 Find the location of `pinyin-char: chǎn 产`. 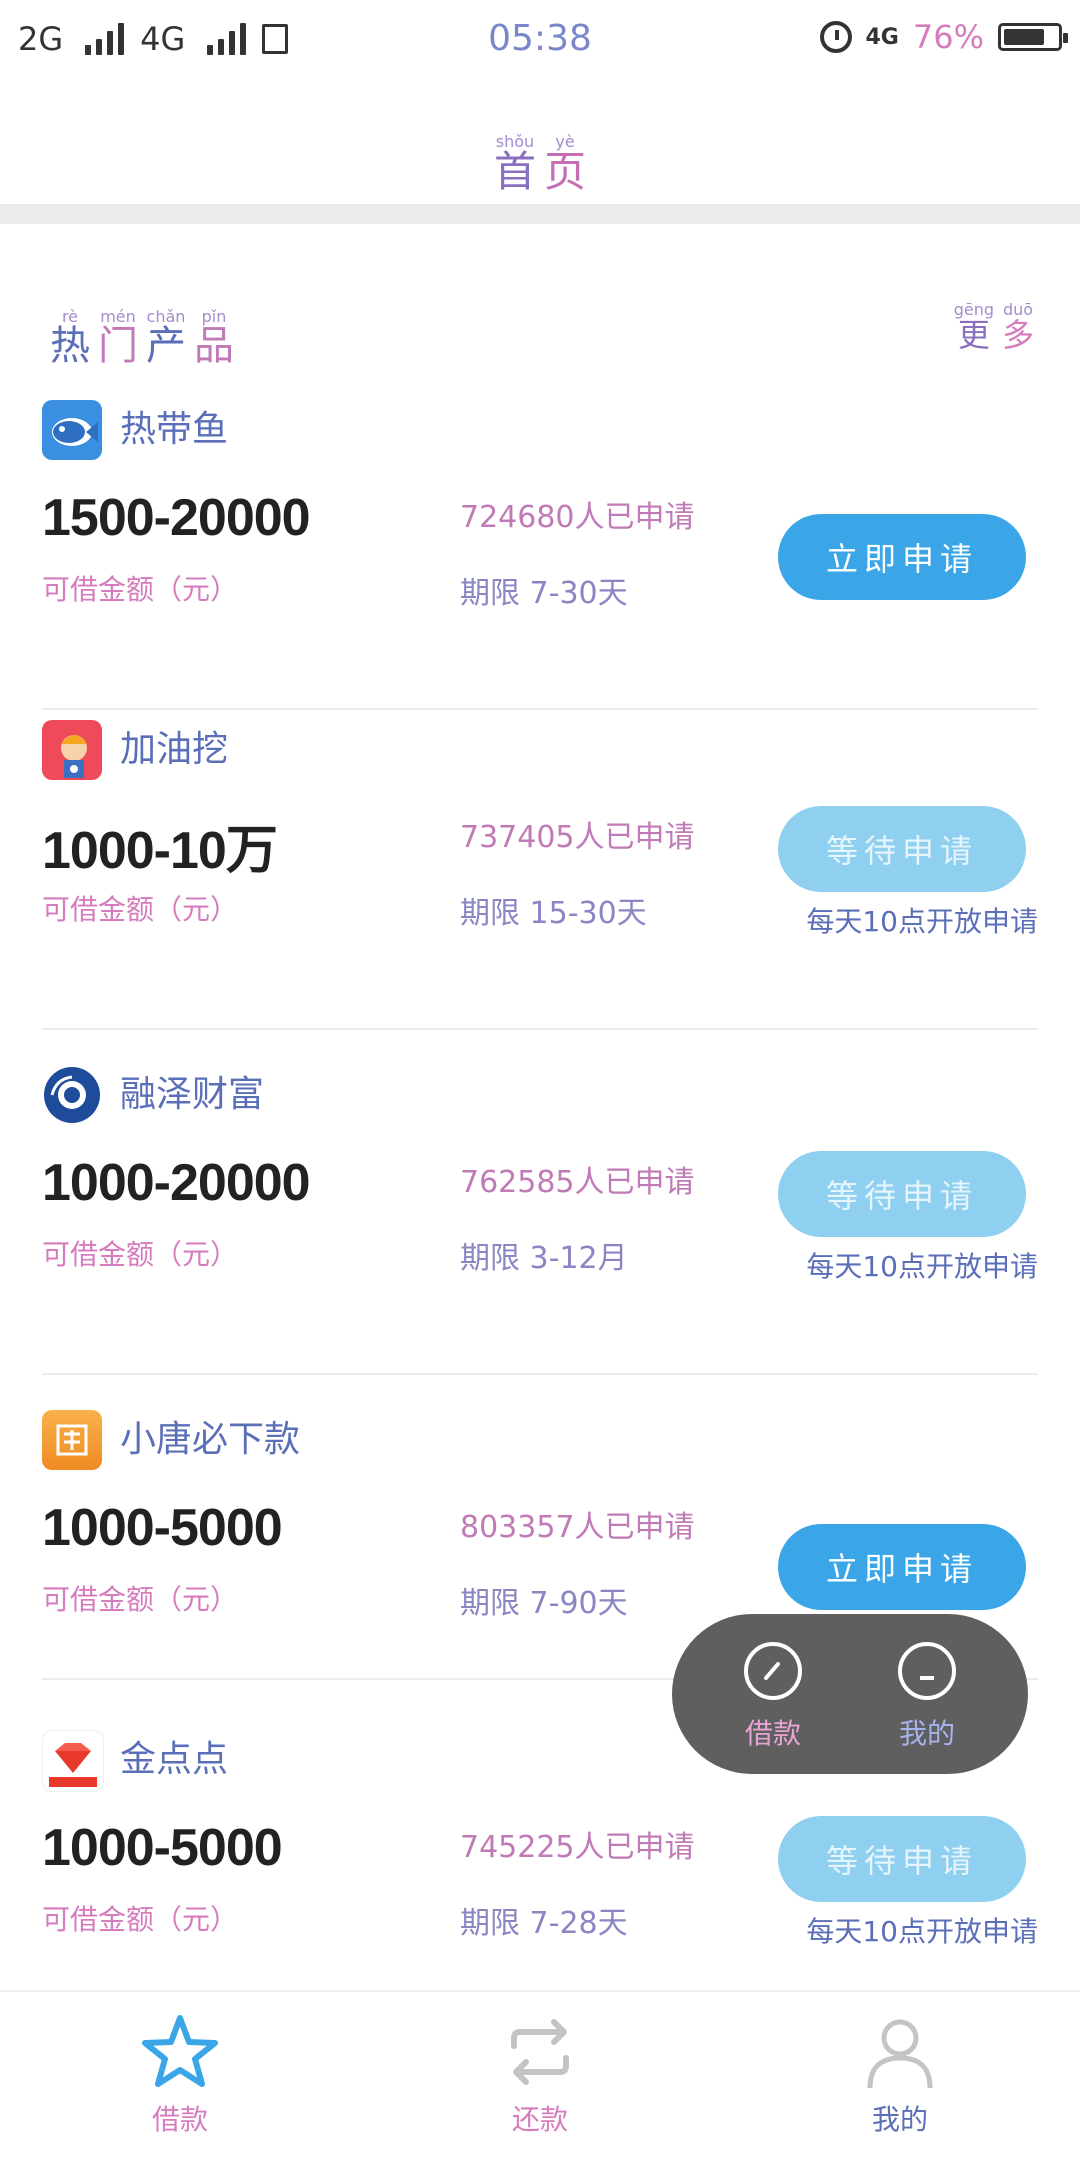

pinyin-char: chǎn 产 is located at coordinates (166, 338).